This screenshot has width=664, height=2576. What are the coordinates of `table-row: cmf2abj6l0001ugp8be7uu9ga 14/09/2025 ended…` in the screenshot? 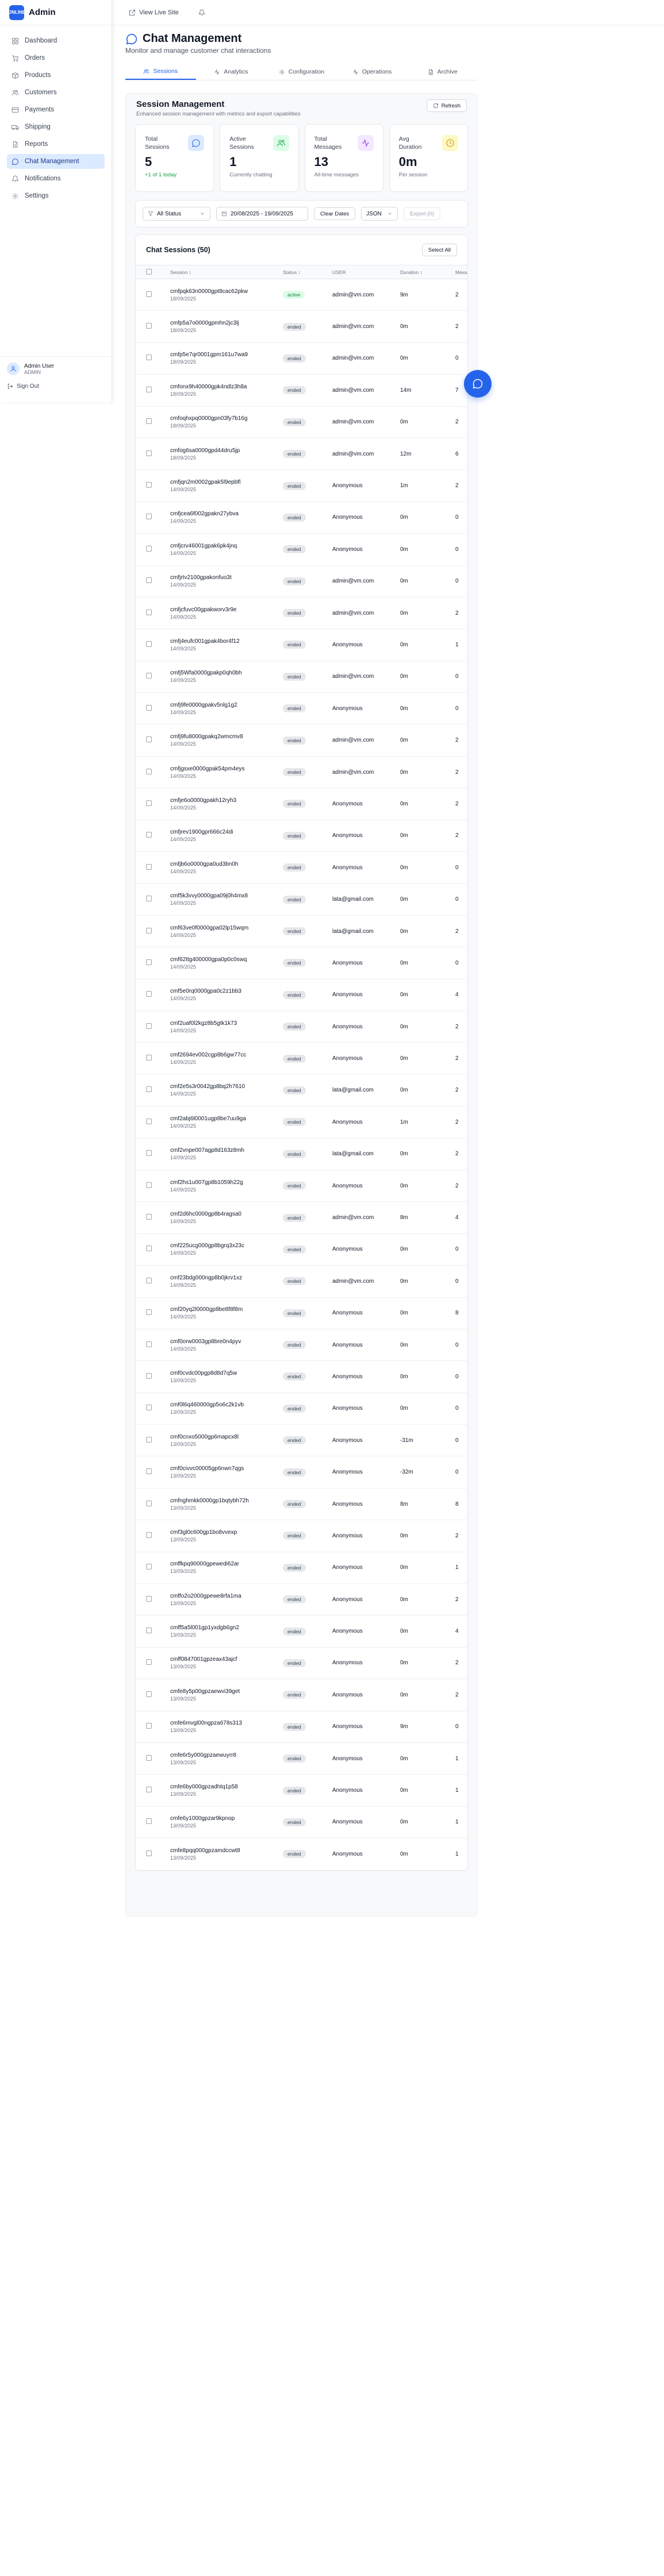 It's located at (301, 1122).